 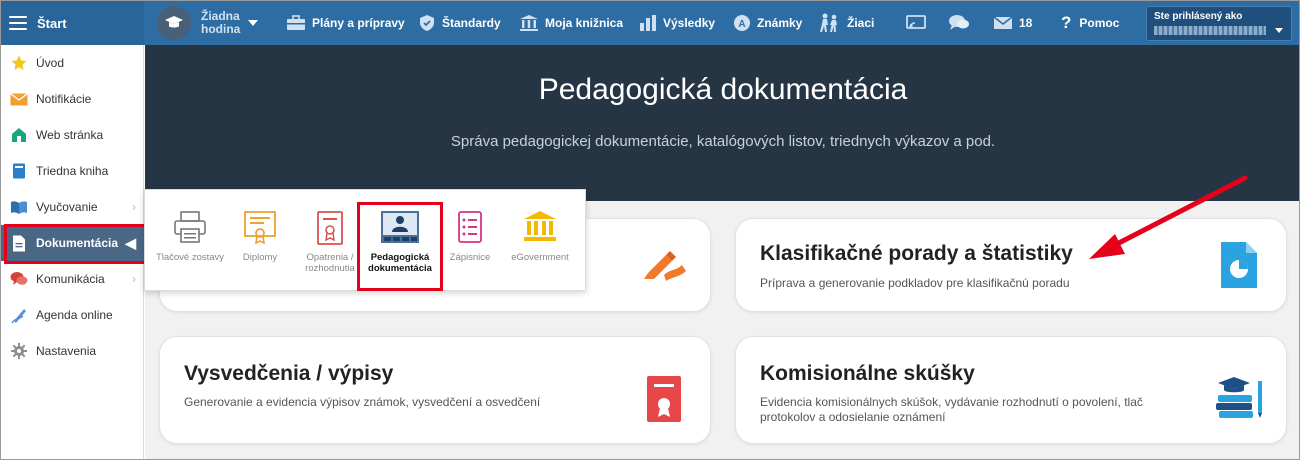 I want to click on certificate-icon, so click(x=664, y=401).